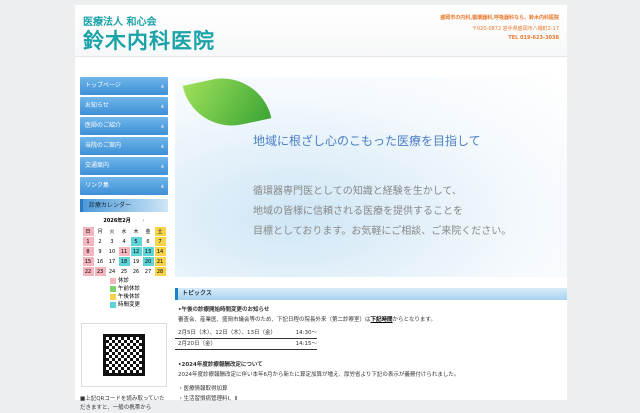  I want to click on time: 14:15〜, so click(306, 344).